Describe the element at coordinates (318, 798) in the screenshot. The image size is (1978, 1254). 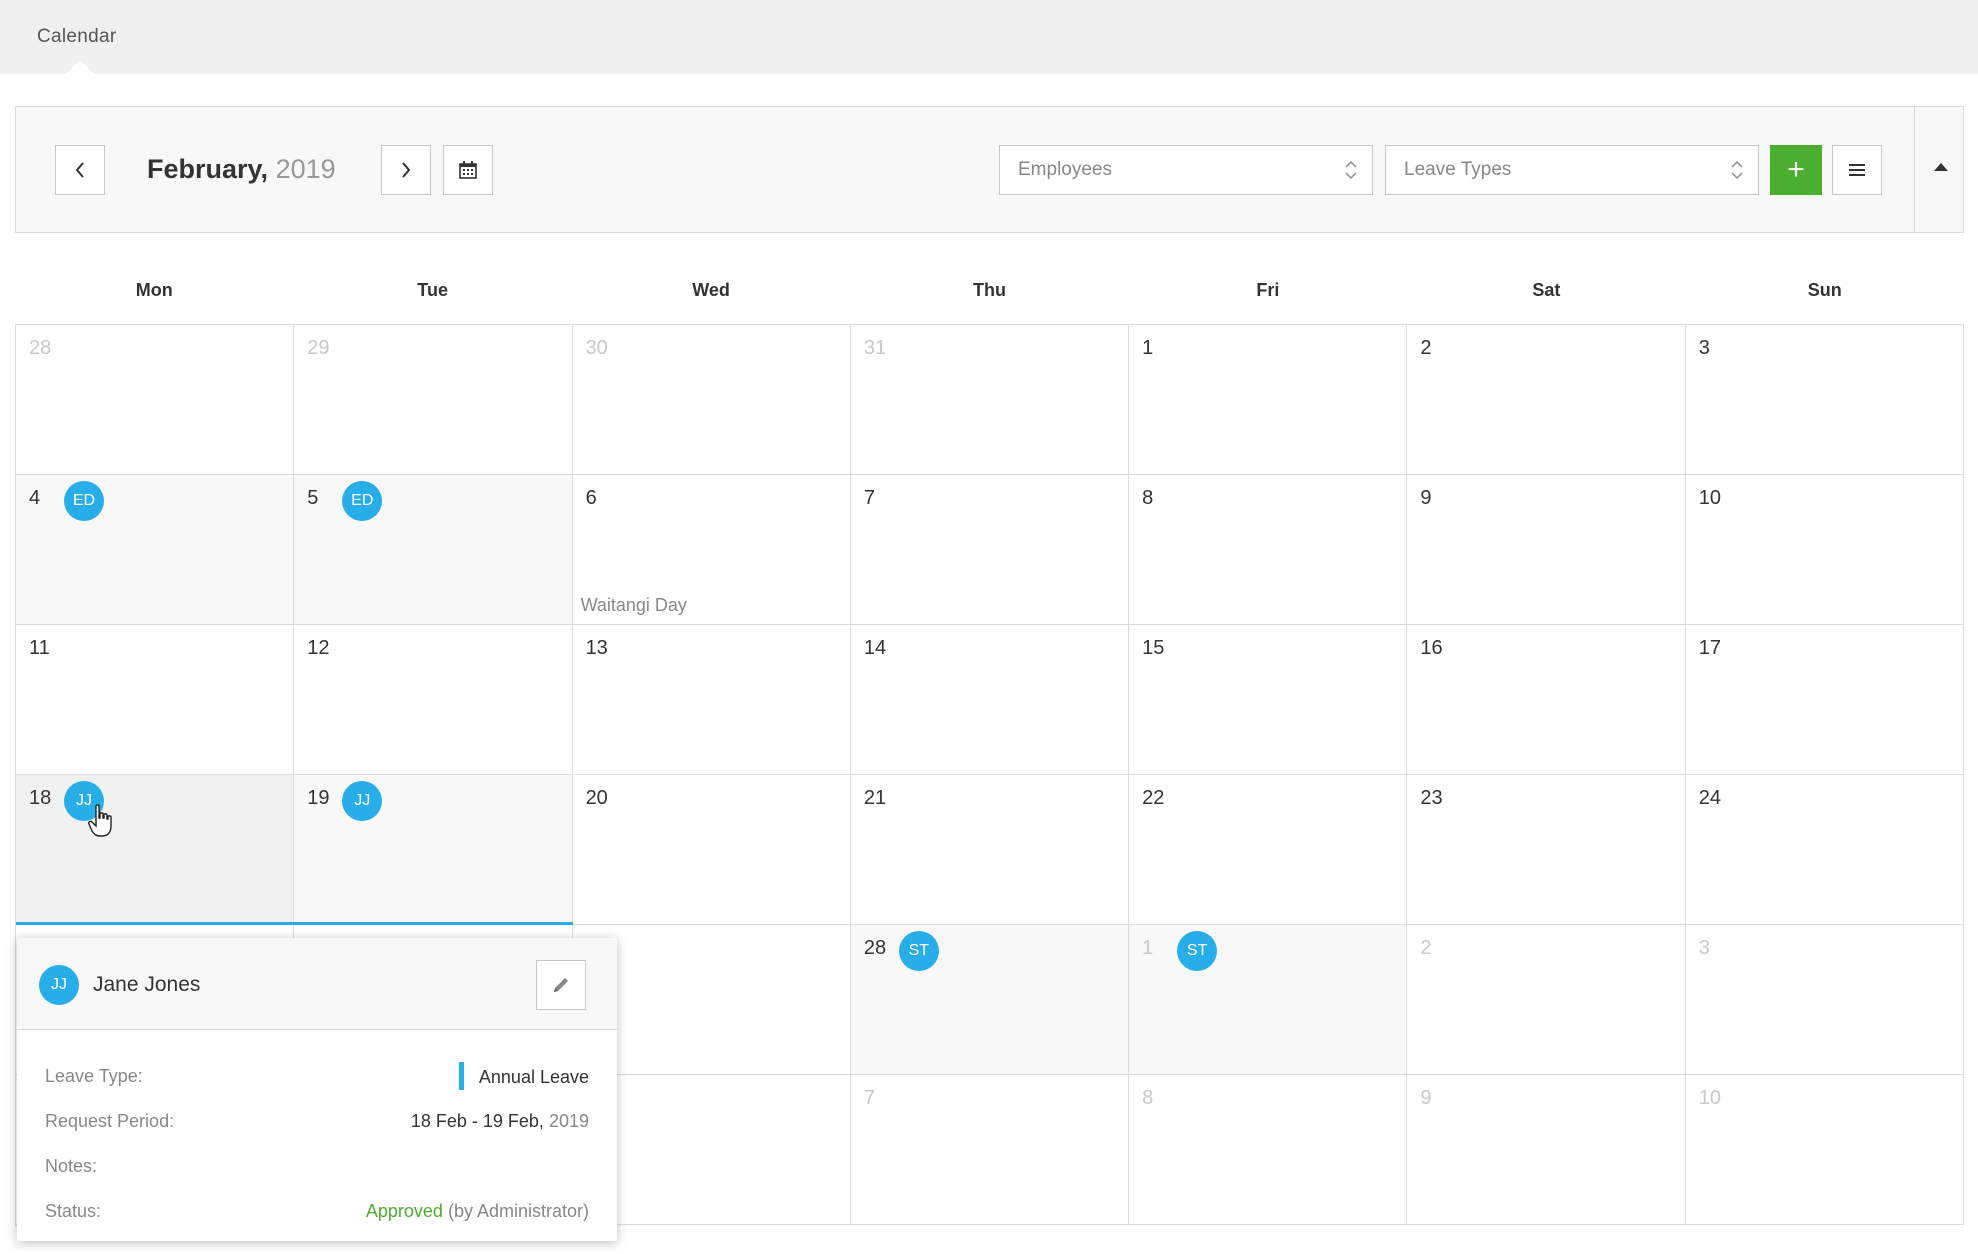
I see `day-number: 19` at that location.